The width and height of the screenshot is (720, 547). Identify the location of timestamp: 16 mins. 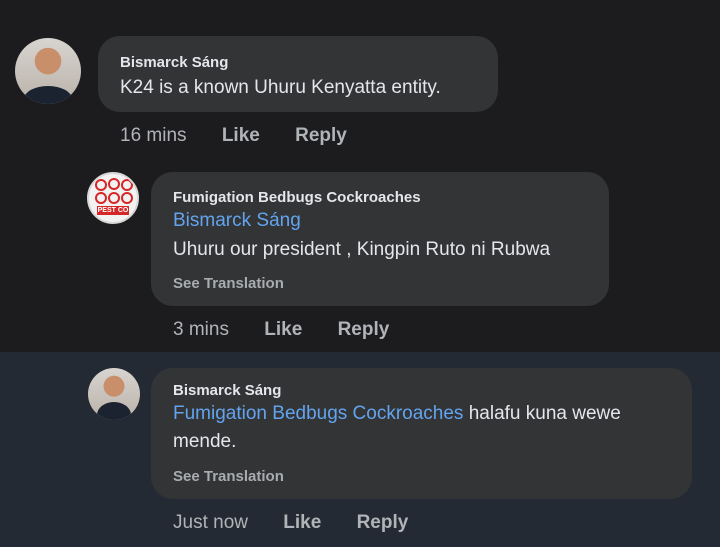
(153, 135).